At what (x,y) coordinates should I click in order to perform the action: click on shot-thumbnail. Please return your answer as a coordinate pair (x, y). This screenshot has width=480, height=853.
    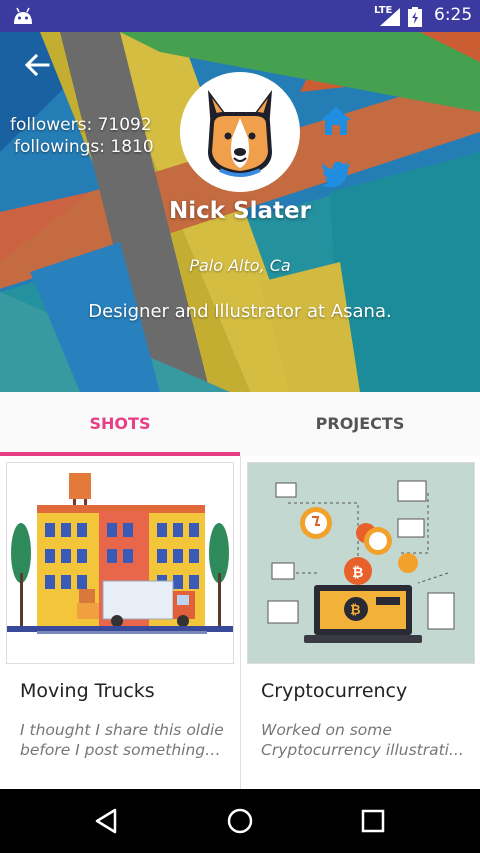
    Looking at the image, I should click on (120, 563).